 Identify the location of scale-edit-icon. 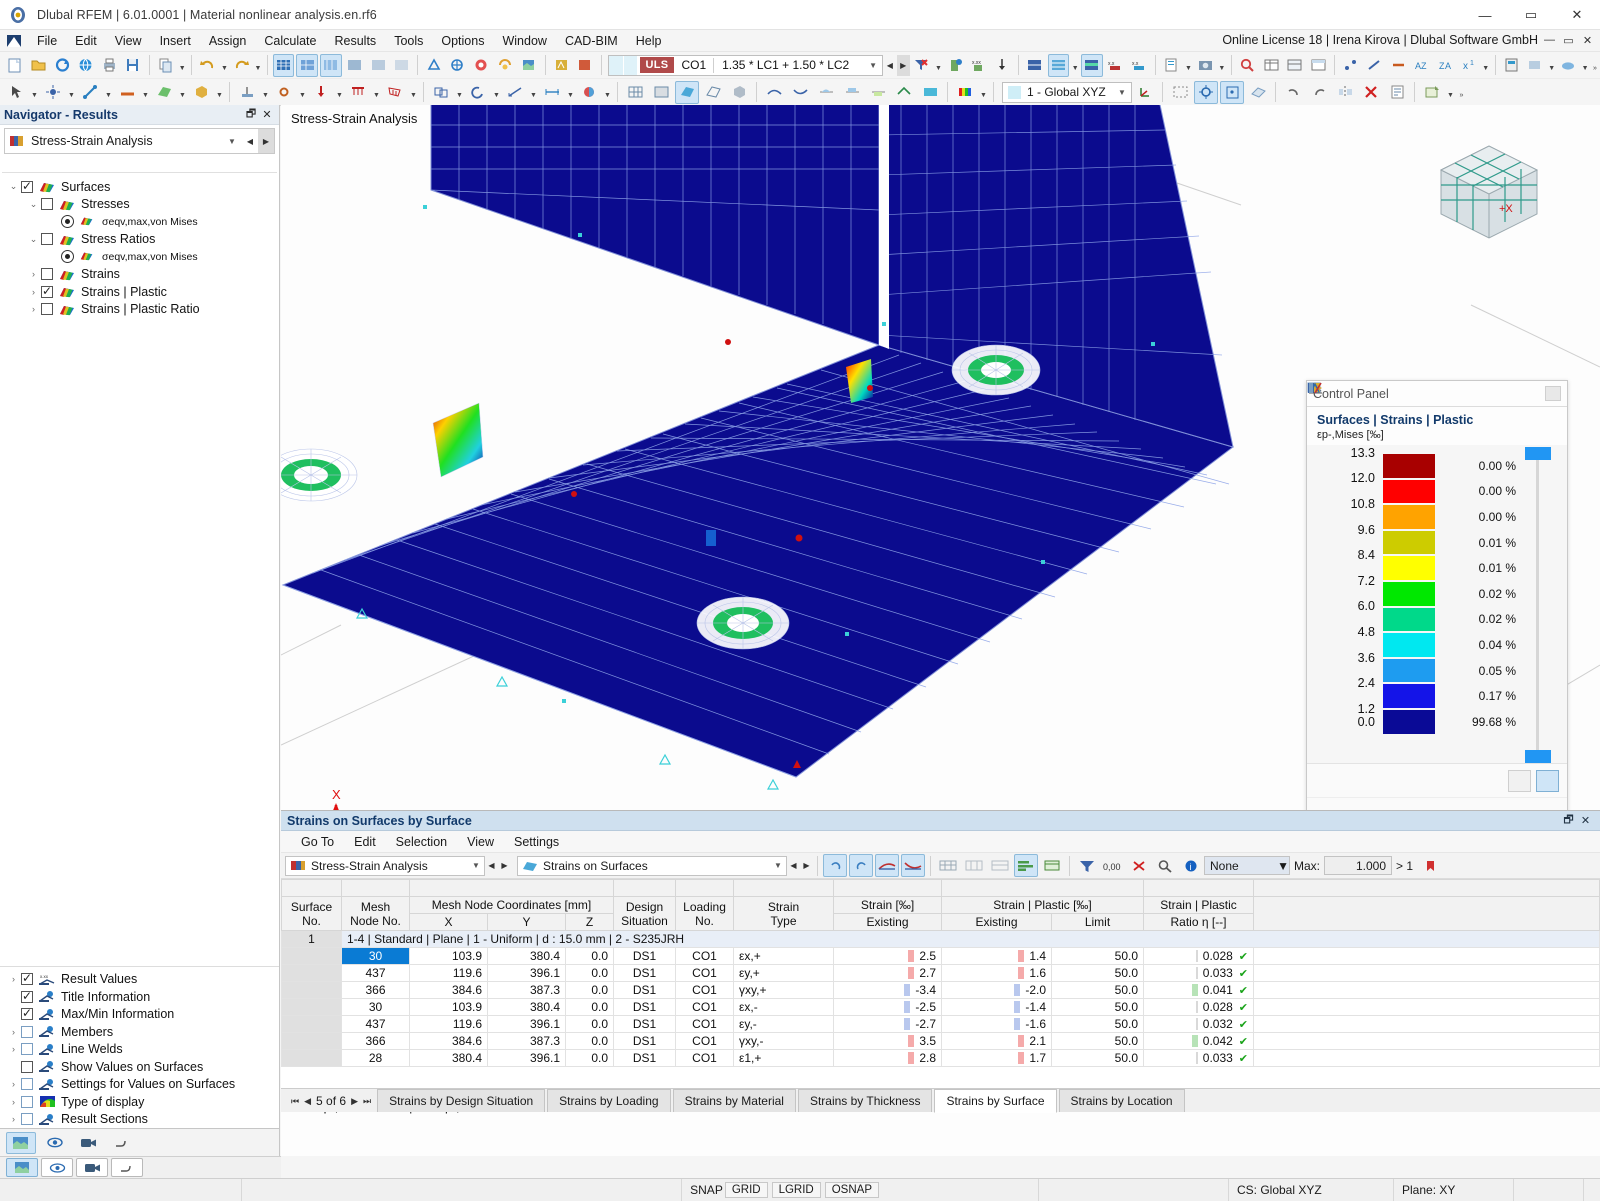
(1419, 587).